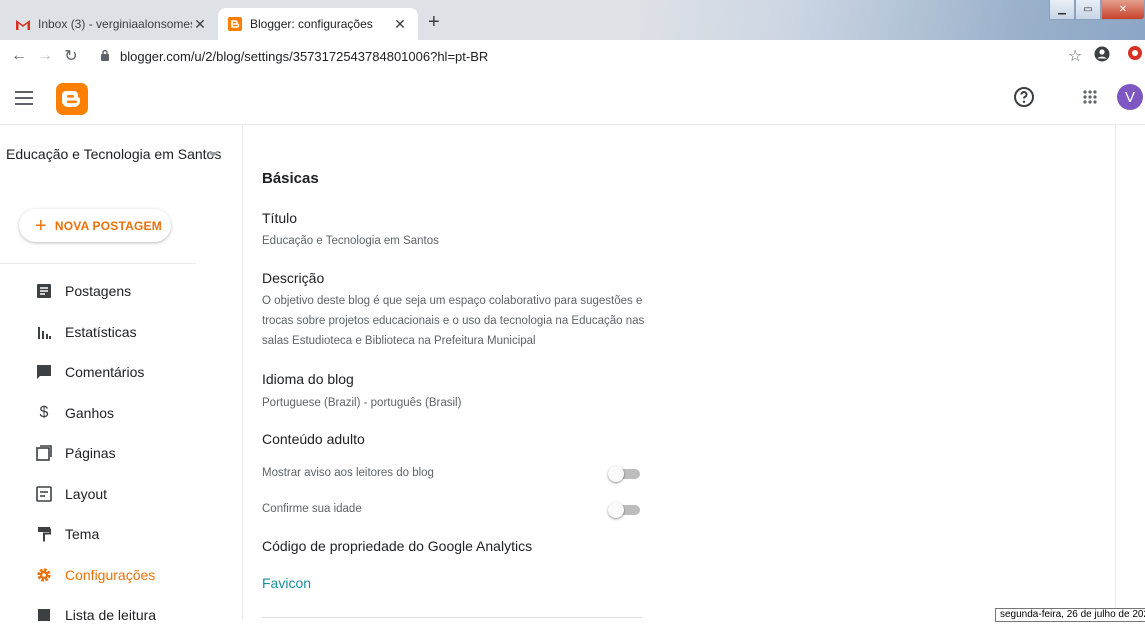 The width and height of the screenshot is (1145, 636). I want to click on dropdown-caret-icon, so click(213, 154).